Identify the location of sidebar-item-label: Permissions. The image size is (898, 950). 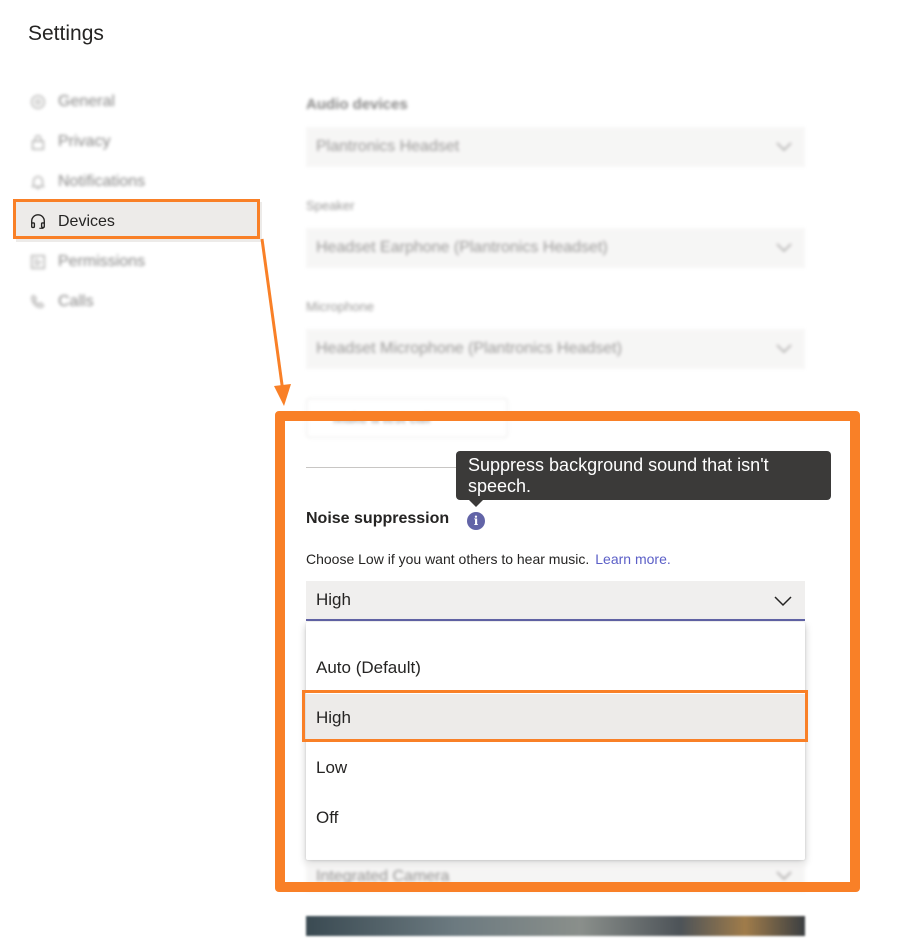
(102, 261).